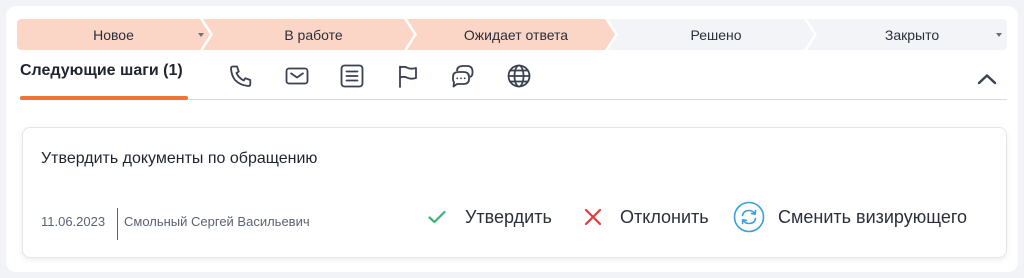 The image size is (1024, 278). I want to click on tab-next-steps: Следующие шаги (1), so click(101, 71).